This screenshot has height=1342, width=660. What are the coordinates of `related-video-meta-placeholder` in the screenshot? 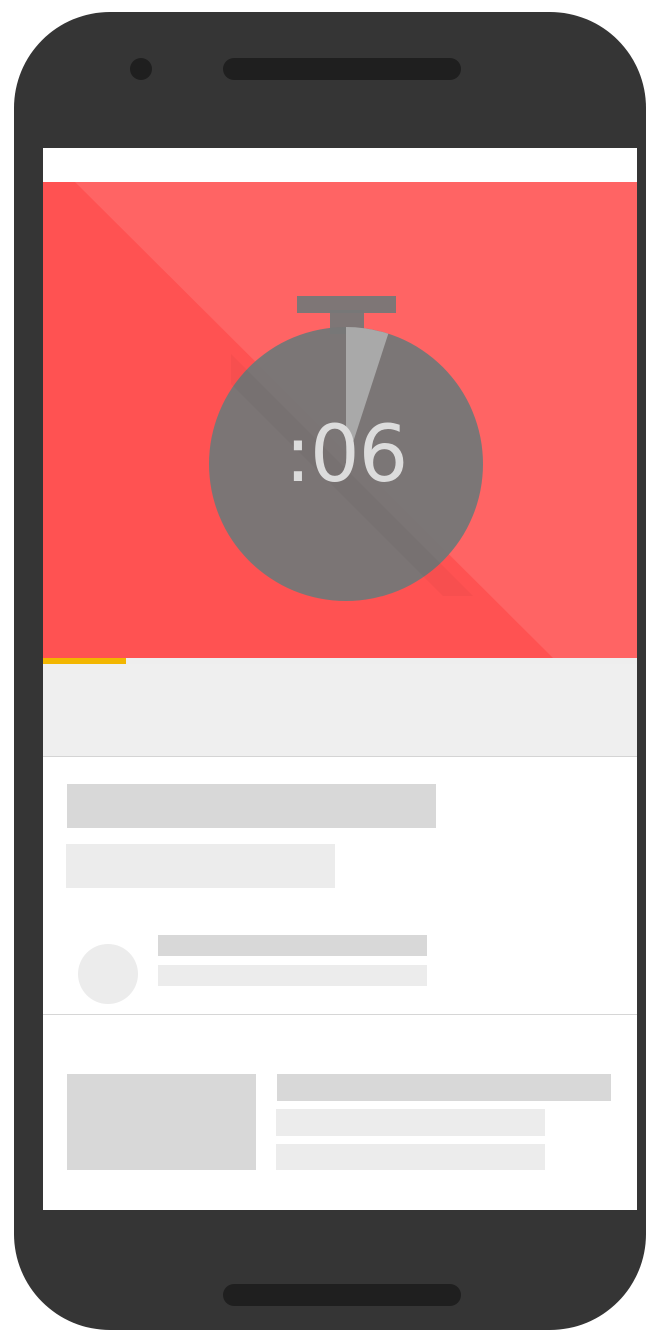 It's located at (410, 1122).